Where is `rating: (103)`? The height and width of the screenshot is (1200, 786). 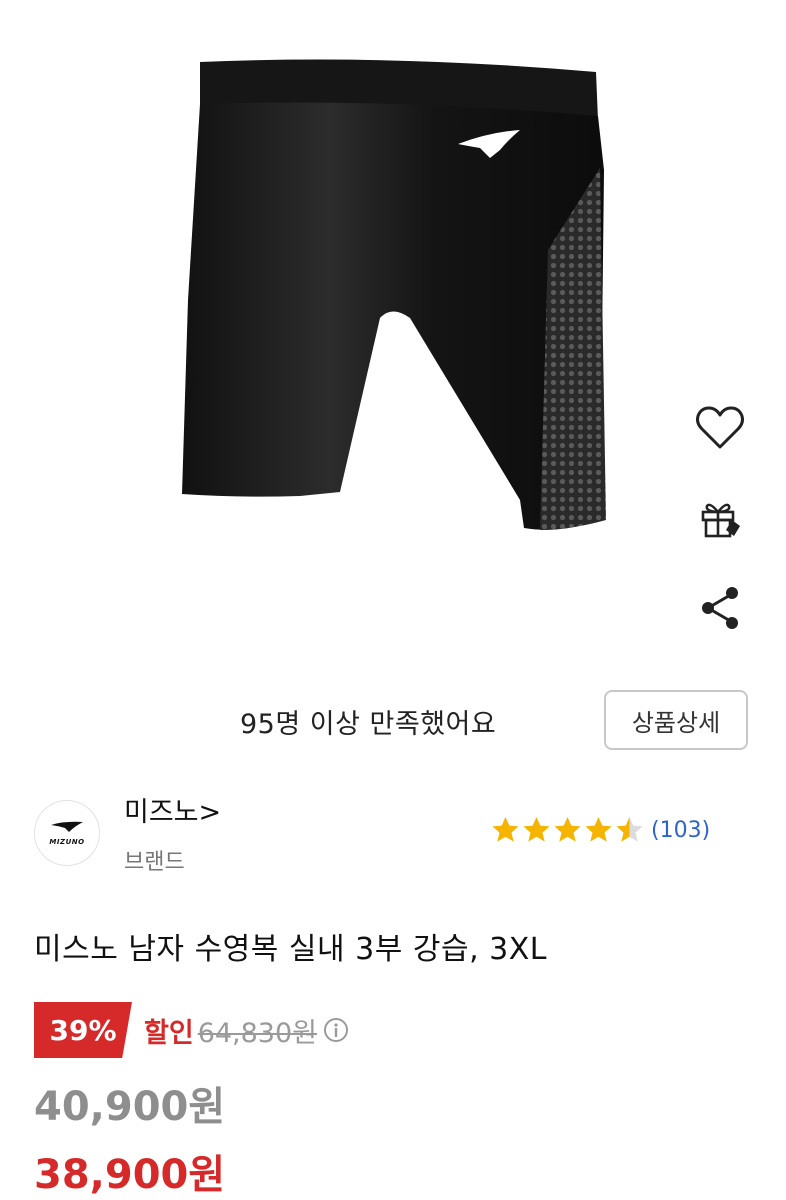 rating: (103) is located at coordinates (600, 830).